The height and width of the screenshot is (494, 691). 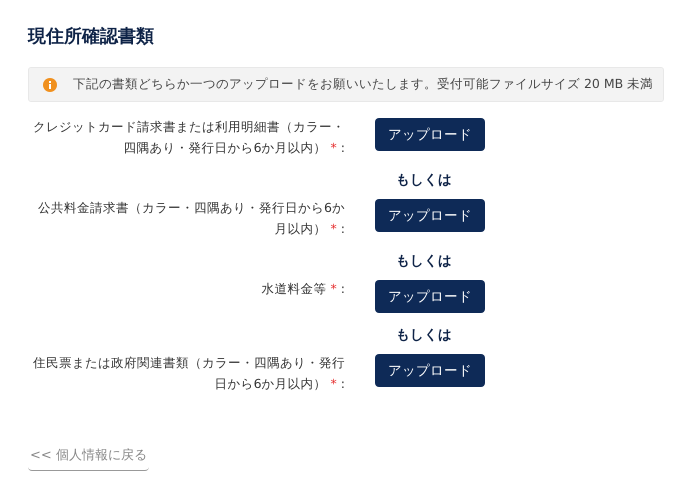 I want to click on field-label: 公共料金請求書（カラー・四隅あり・発行日から6か月以内） * :, so click(x=191, y=218).